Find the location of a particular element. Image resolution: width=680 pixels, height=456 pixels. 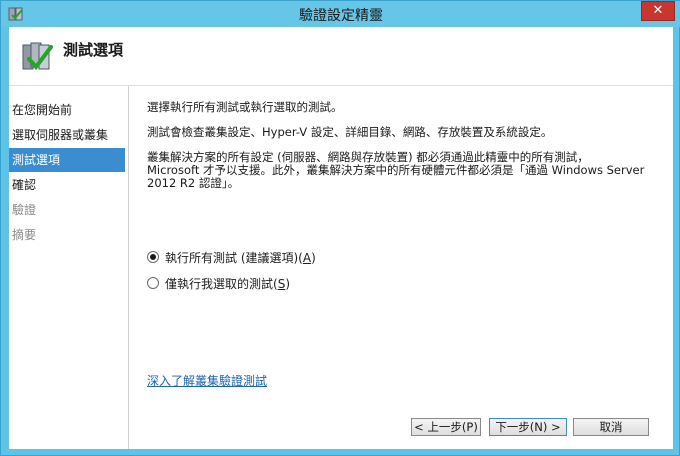

sidebar-item-summary: 摘要 is located at coordinates (24, 235).